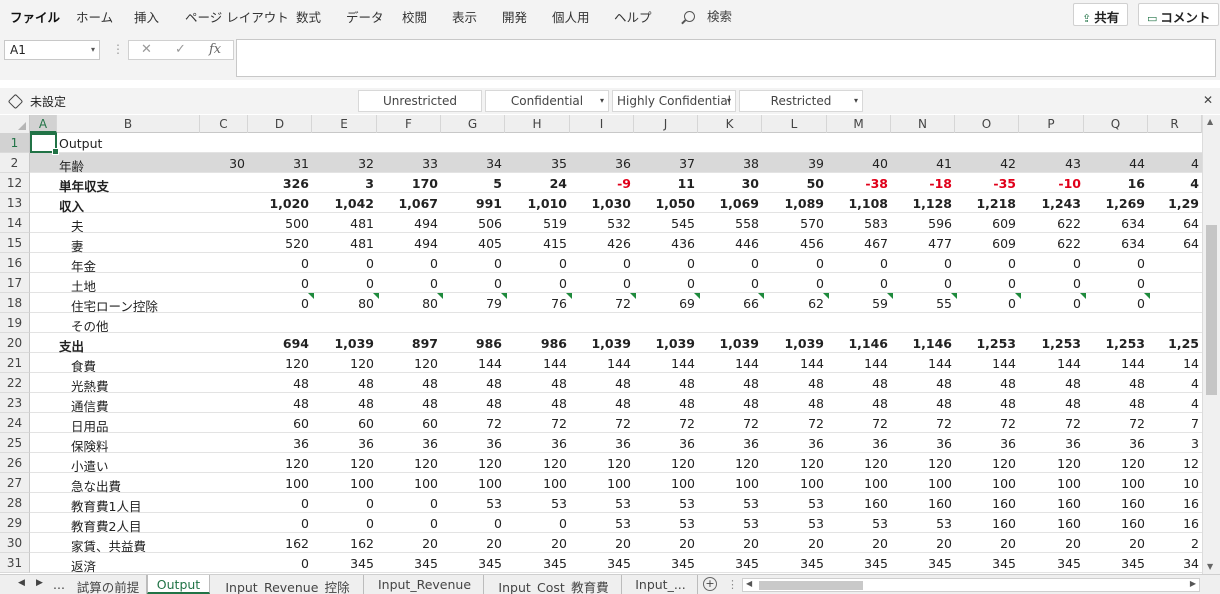 The image size is (1220, 594). Describe the element at coordinates (409, 342) in the screenshot. I see `table-cell: 897` at that location.